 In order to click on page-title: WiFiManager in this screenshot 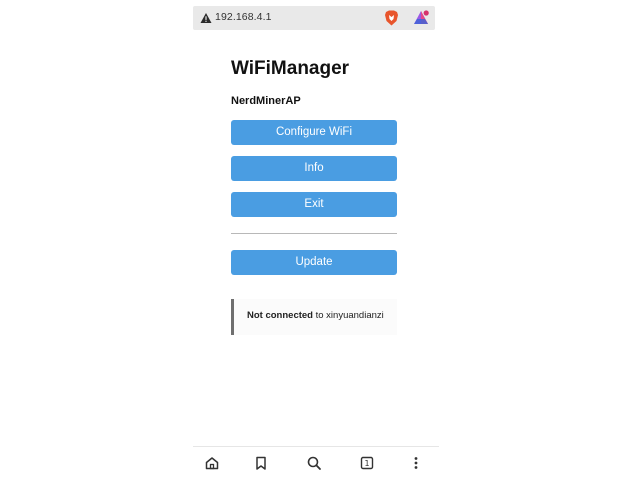, I will do `click(290, 68)`.